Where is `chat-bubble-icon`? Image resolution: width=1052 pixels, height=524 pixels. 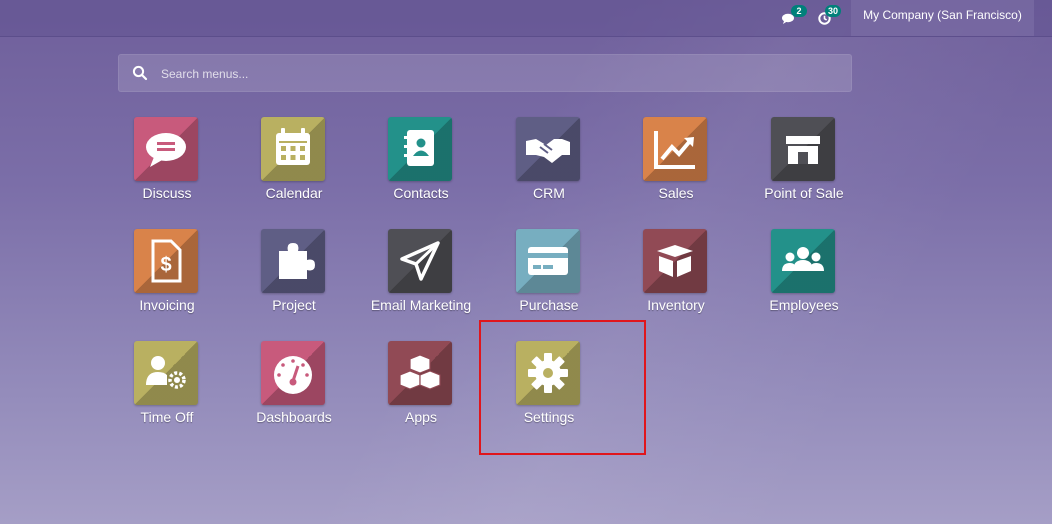
chat-bubble-icon is located at coordinates (166, 150).